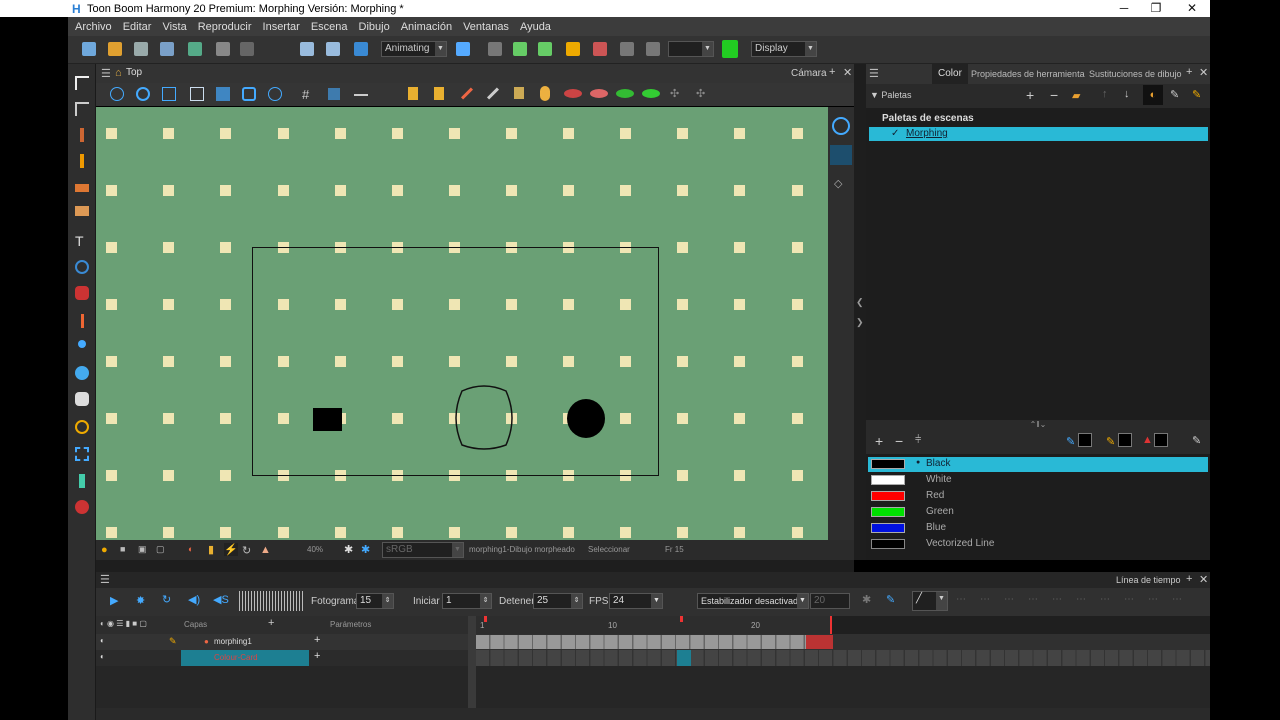 This screenshot has width=1280, height=720. I want to click on collapse-right-icon: ❯, so click(860, 322).